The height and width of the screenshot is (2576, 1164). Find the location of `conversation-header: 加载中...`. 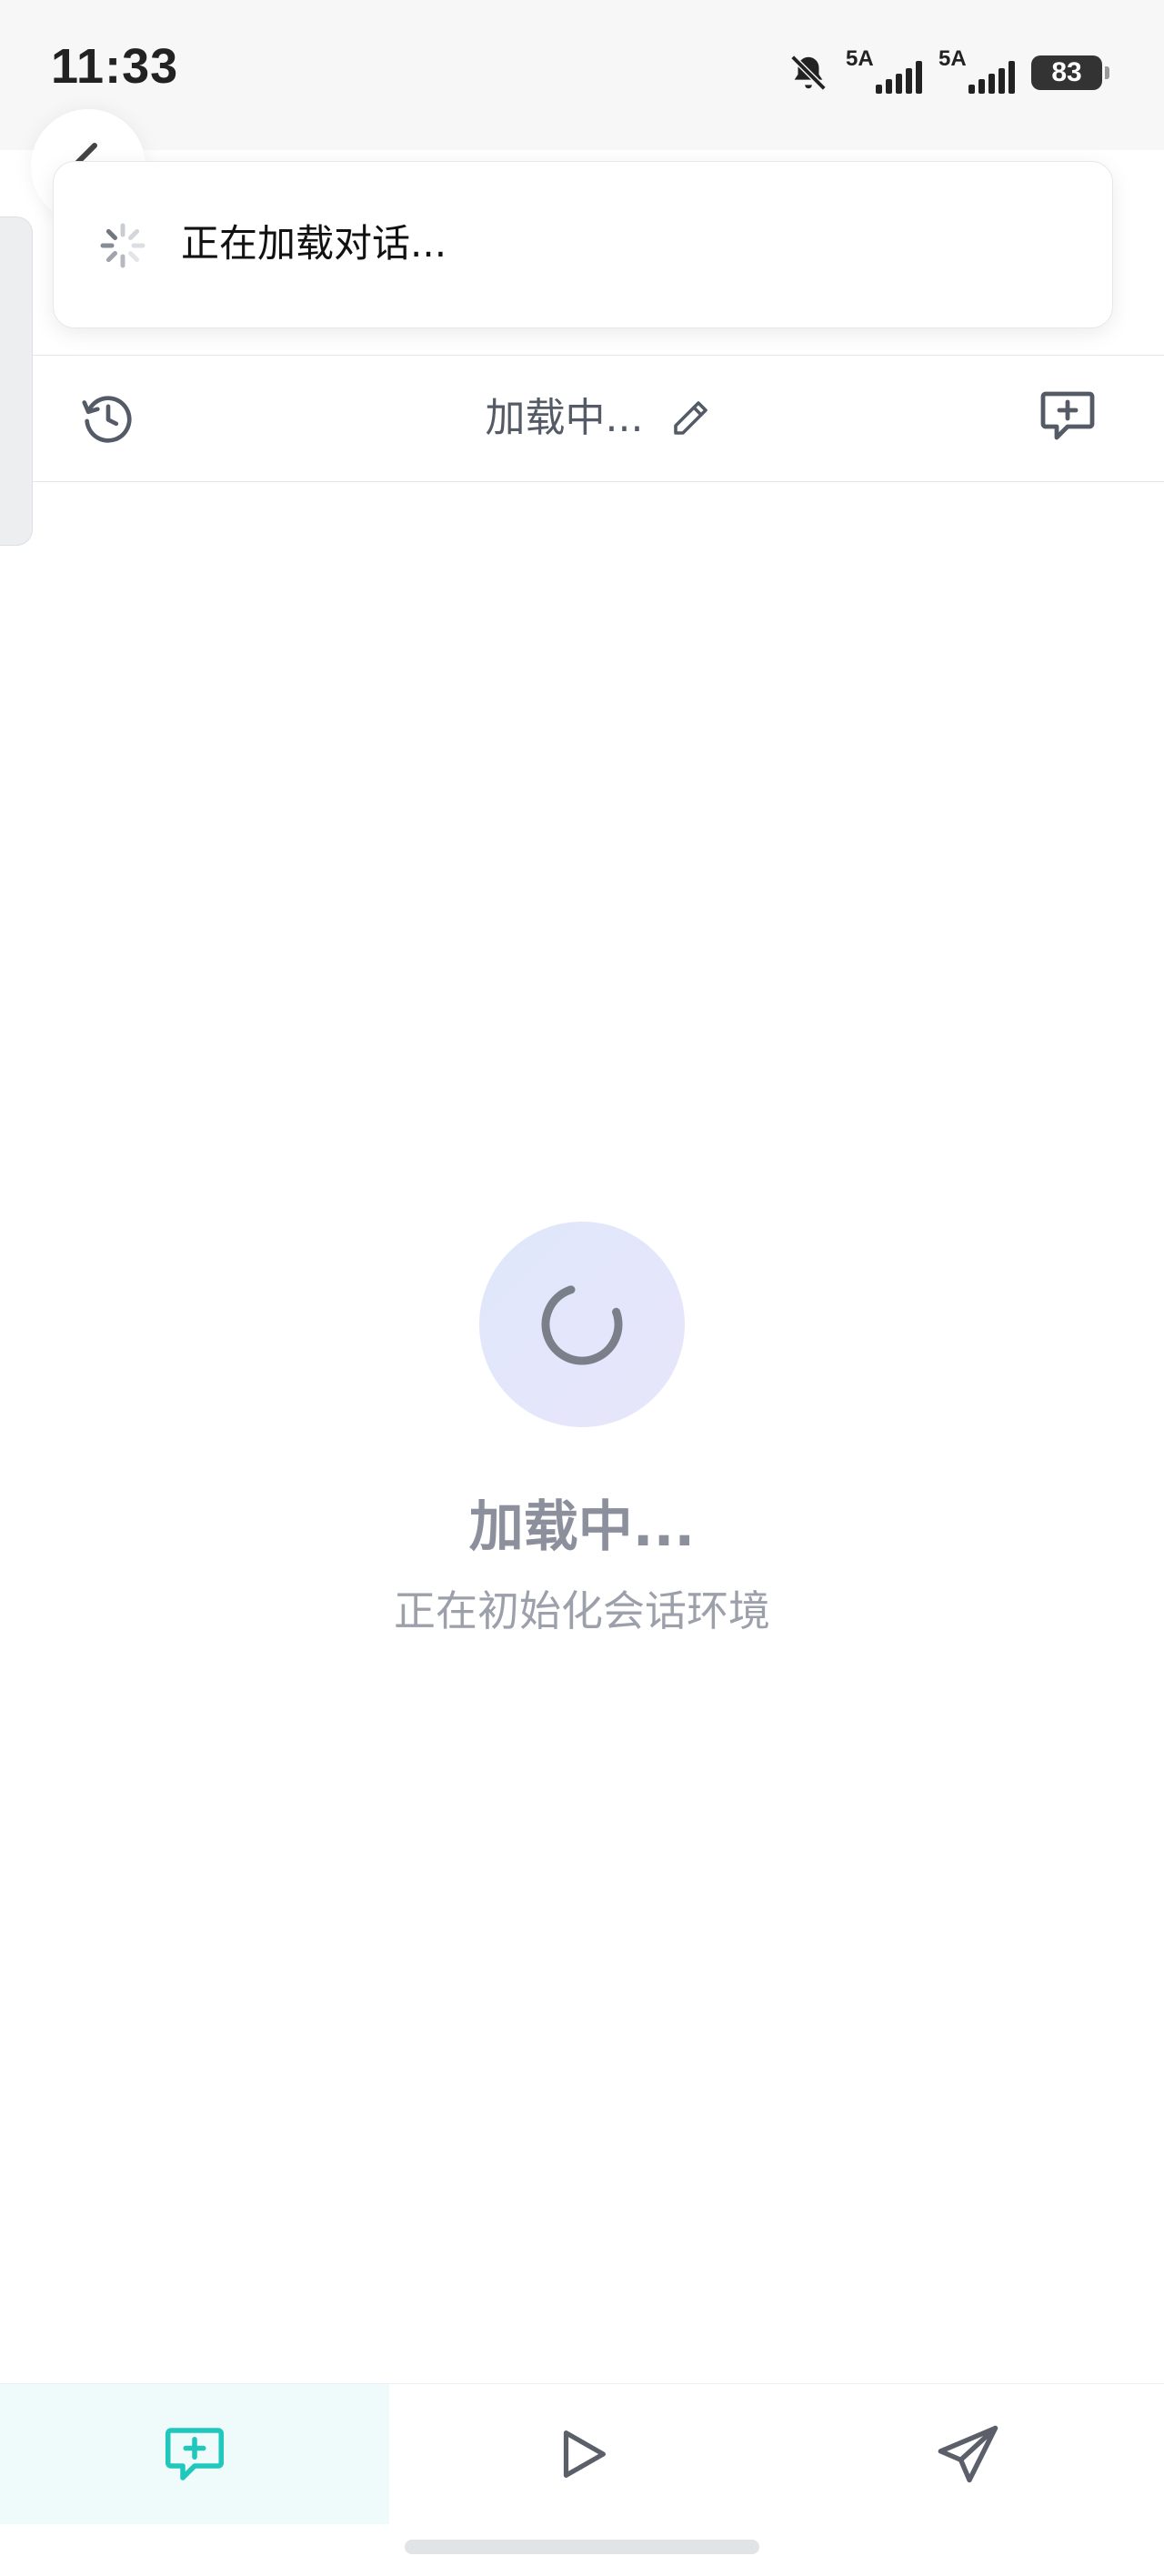

conversation-header: 加载中... is located at coordinates (599, 418).